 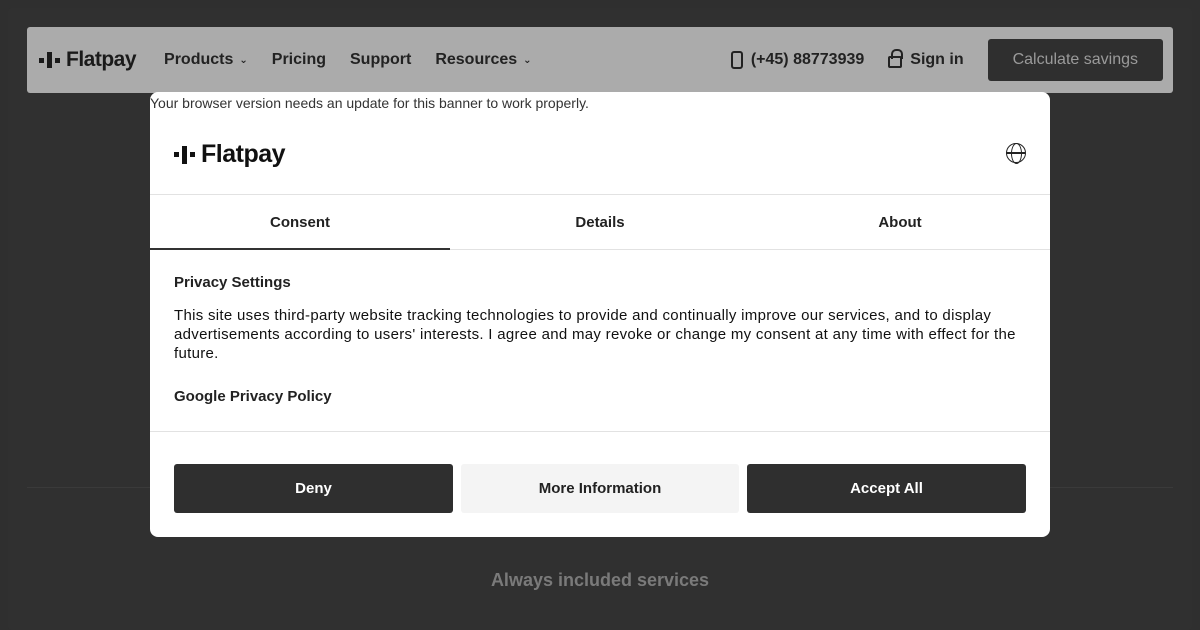 I want to click on phone-link: (+45) 88773939, so click(x=797, y=60).